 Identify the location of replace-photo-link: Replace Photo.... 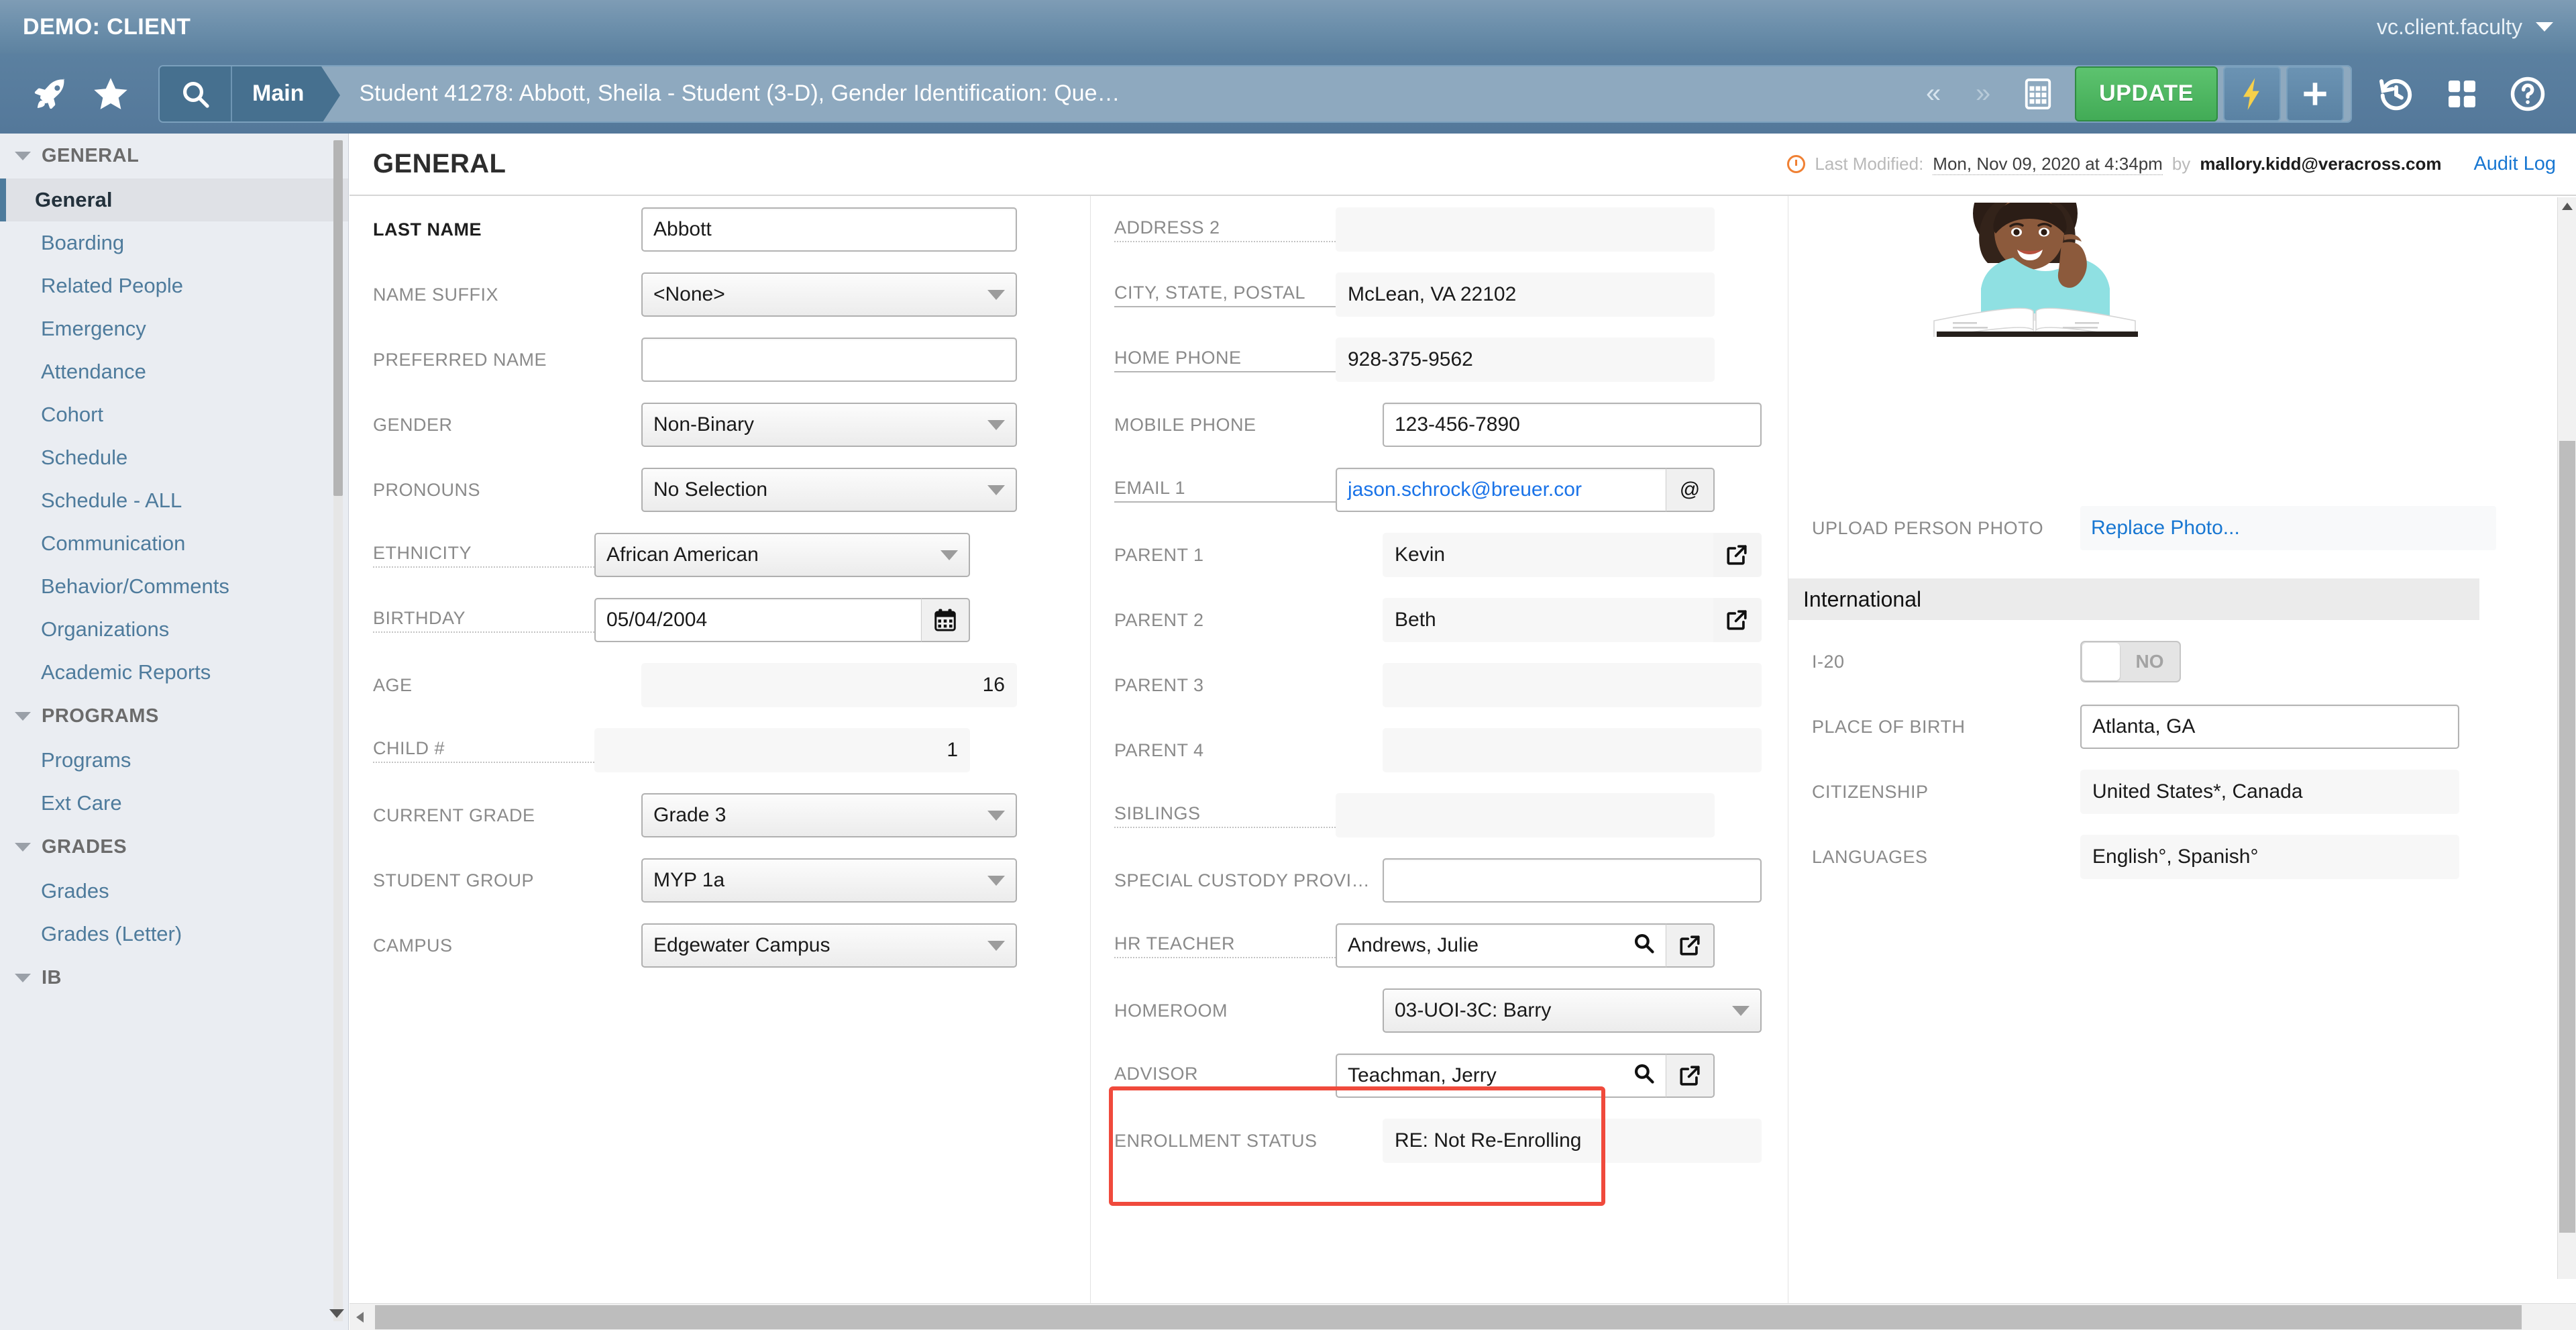
(2288, 528).